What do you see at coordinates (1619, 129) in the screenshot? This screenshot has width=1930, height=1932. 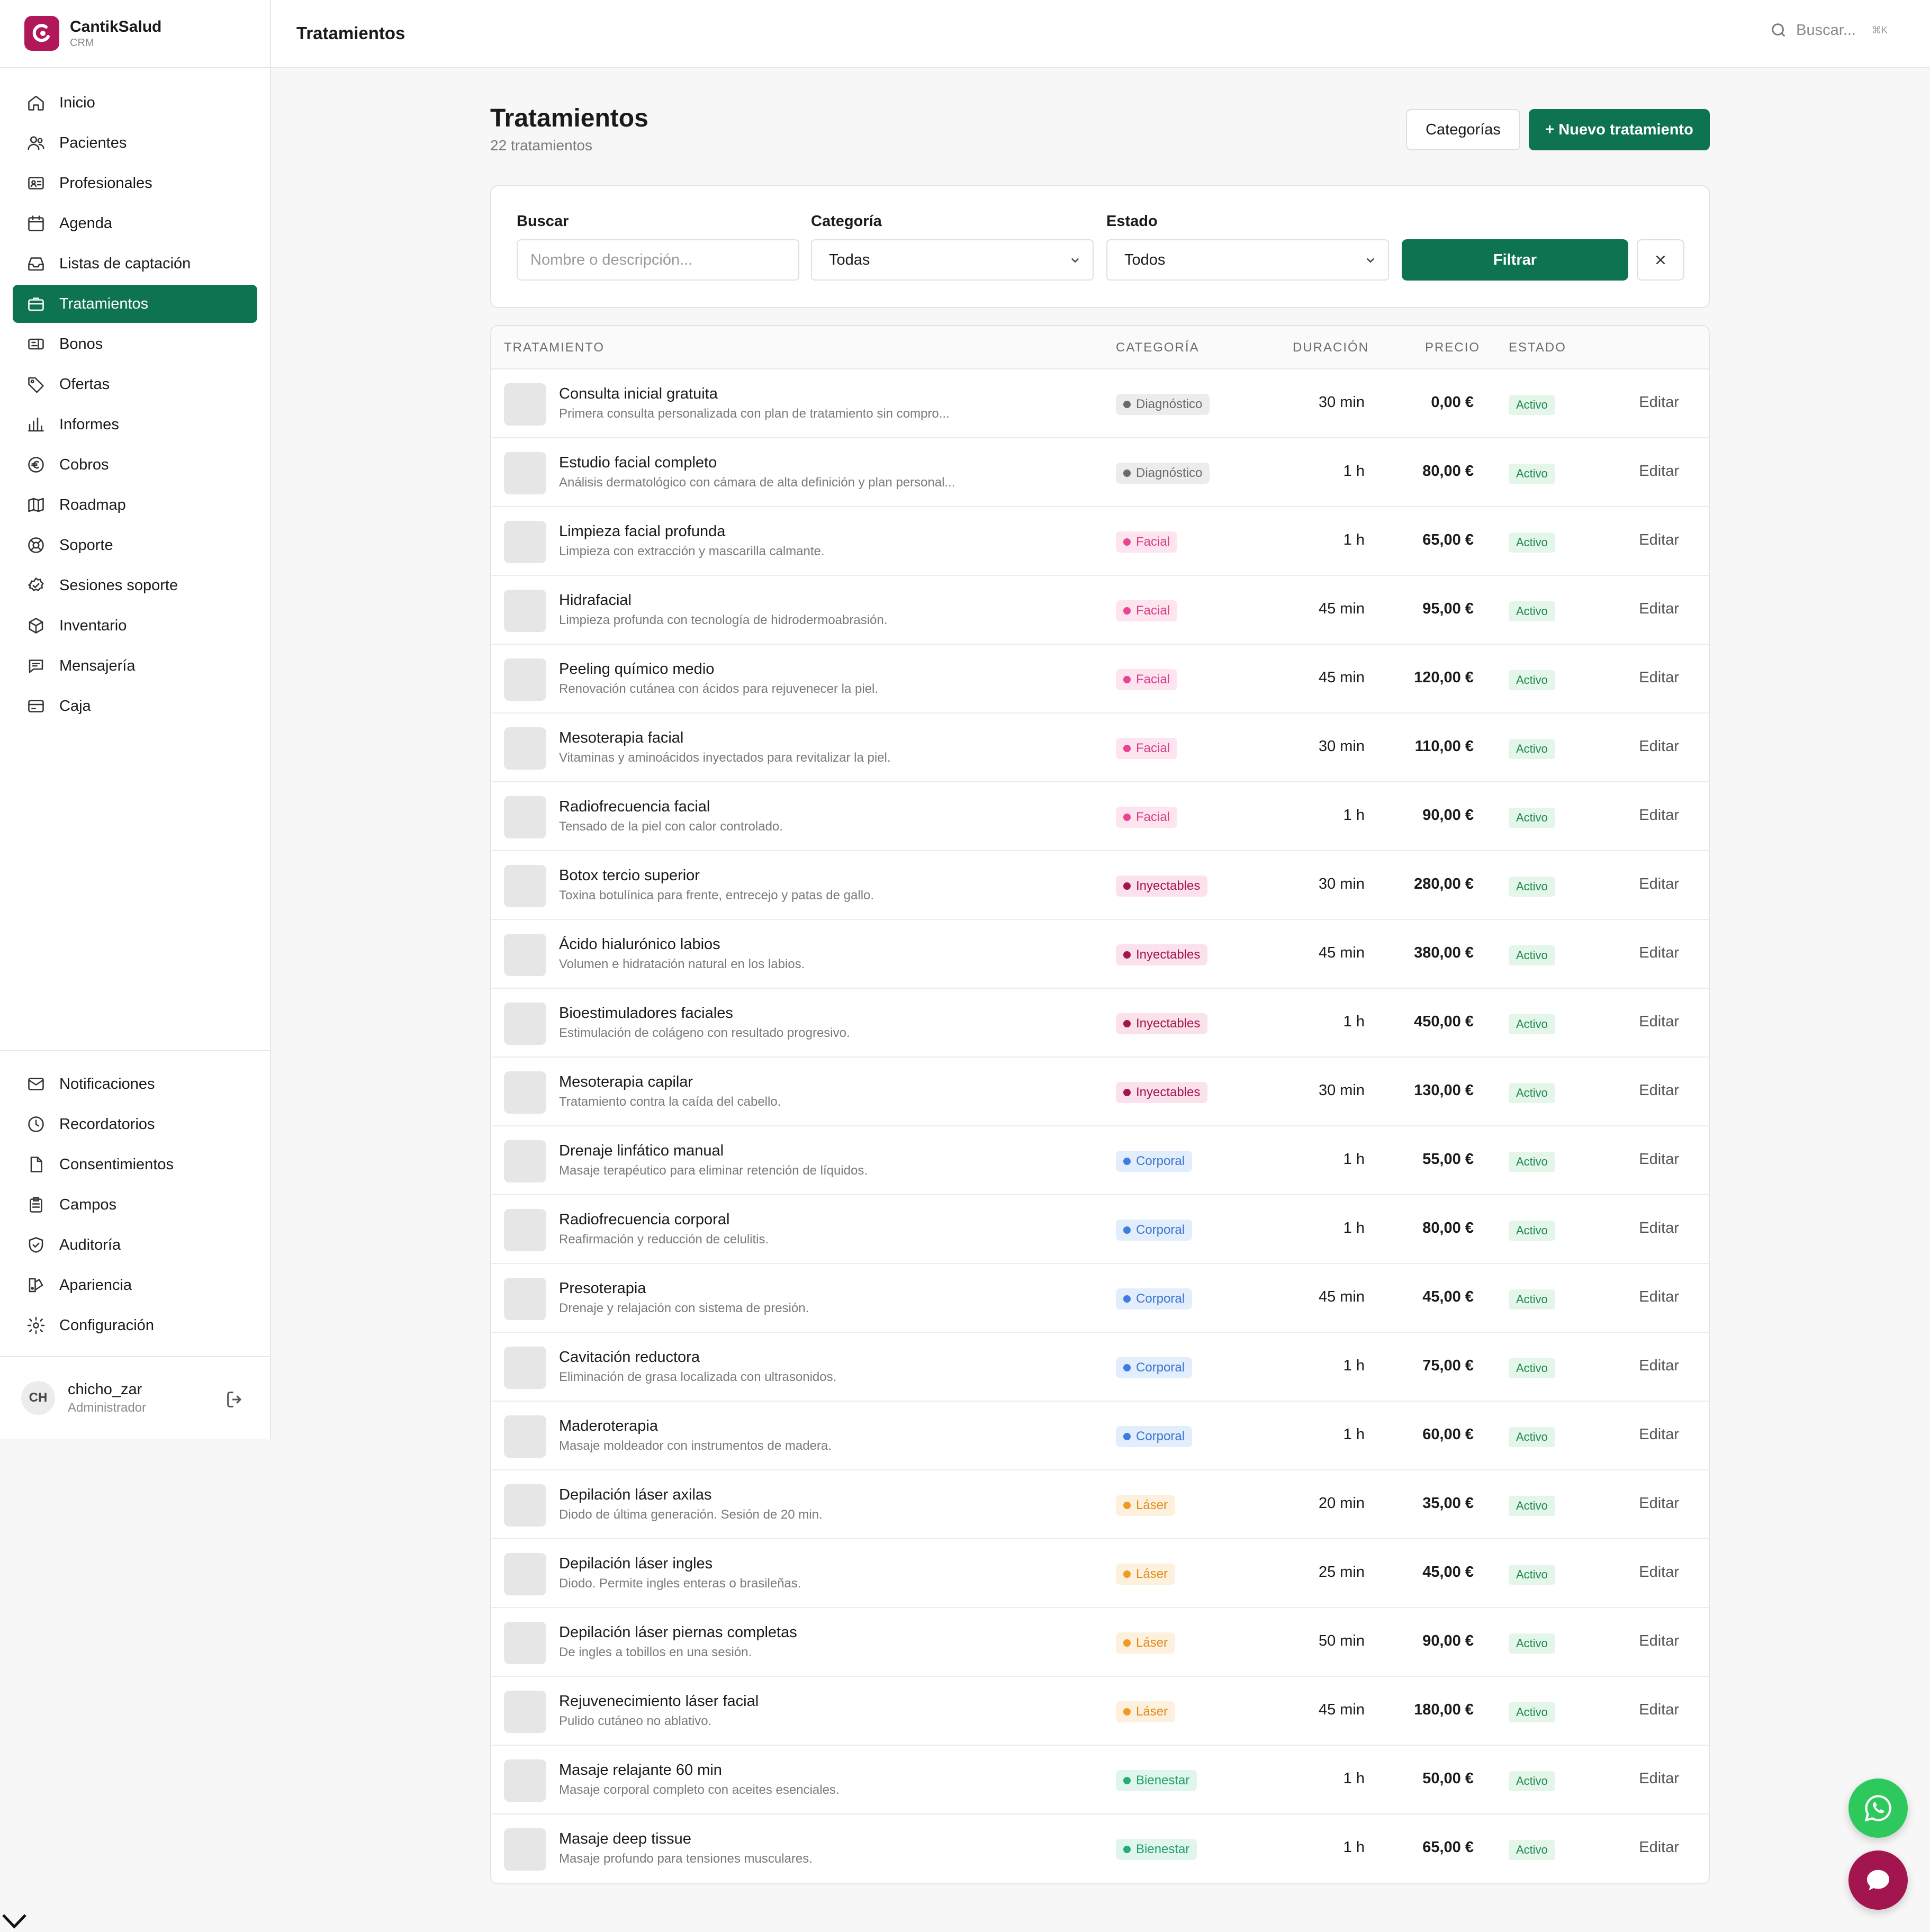 I see `new-treatment-button: + Nuevo tratamiento` at bounding box center [1619, 129].